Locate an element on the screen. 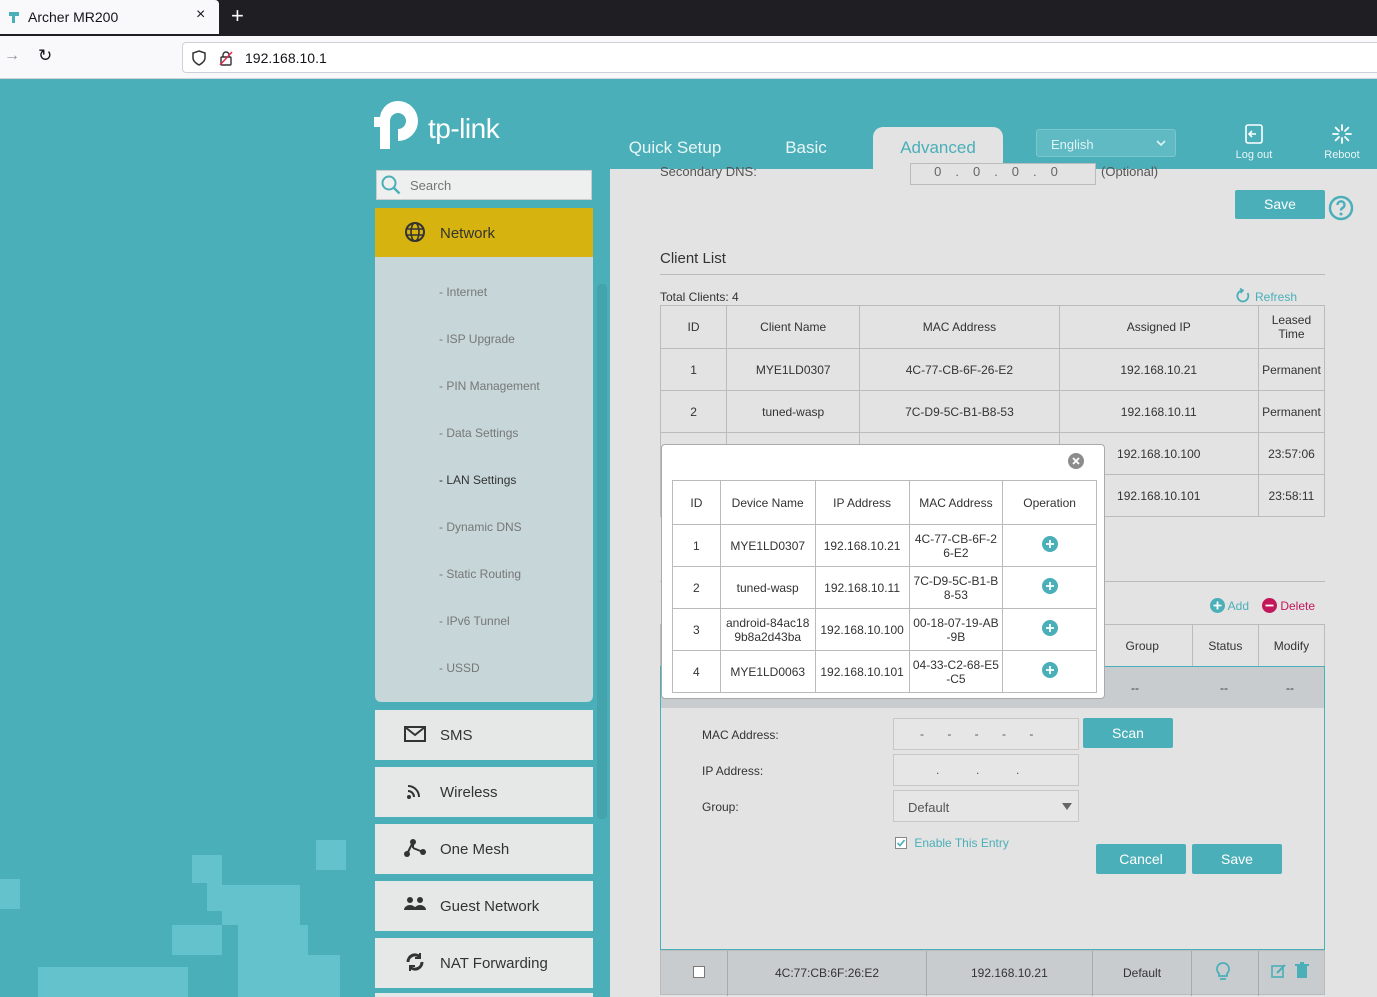 Image resolution: width=1377 pixels, height=997 pixels. caret-down-icon is located at coordinates (1067, 806).